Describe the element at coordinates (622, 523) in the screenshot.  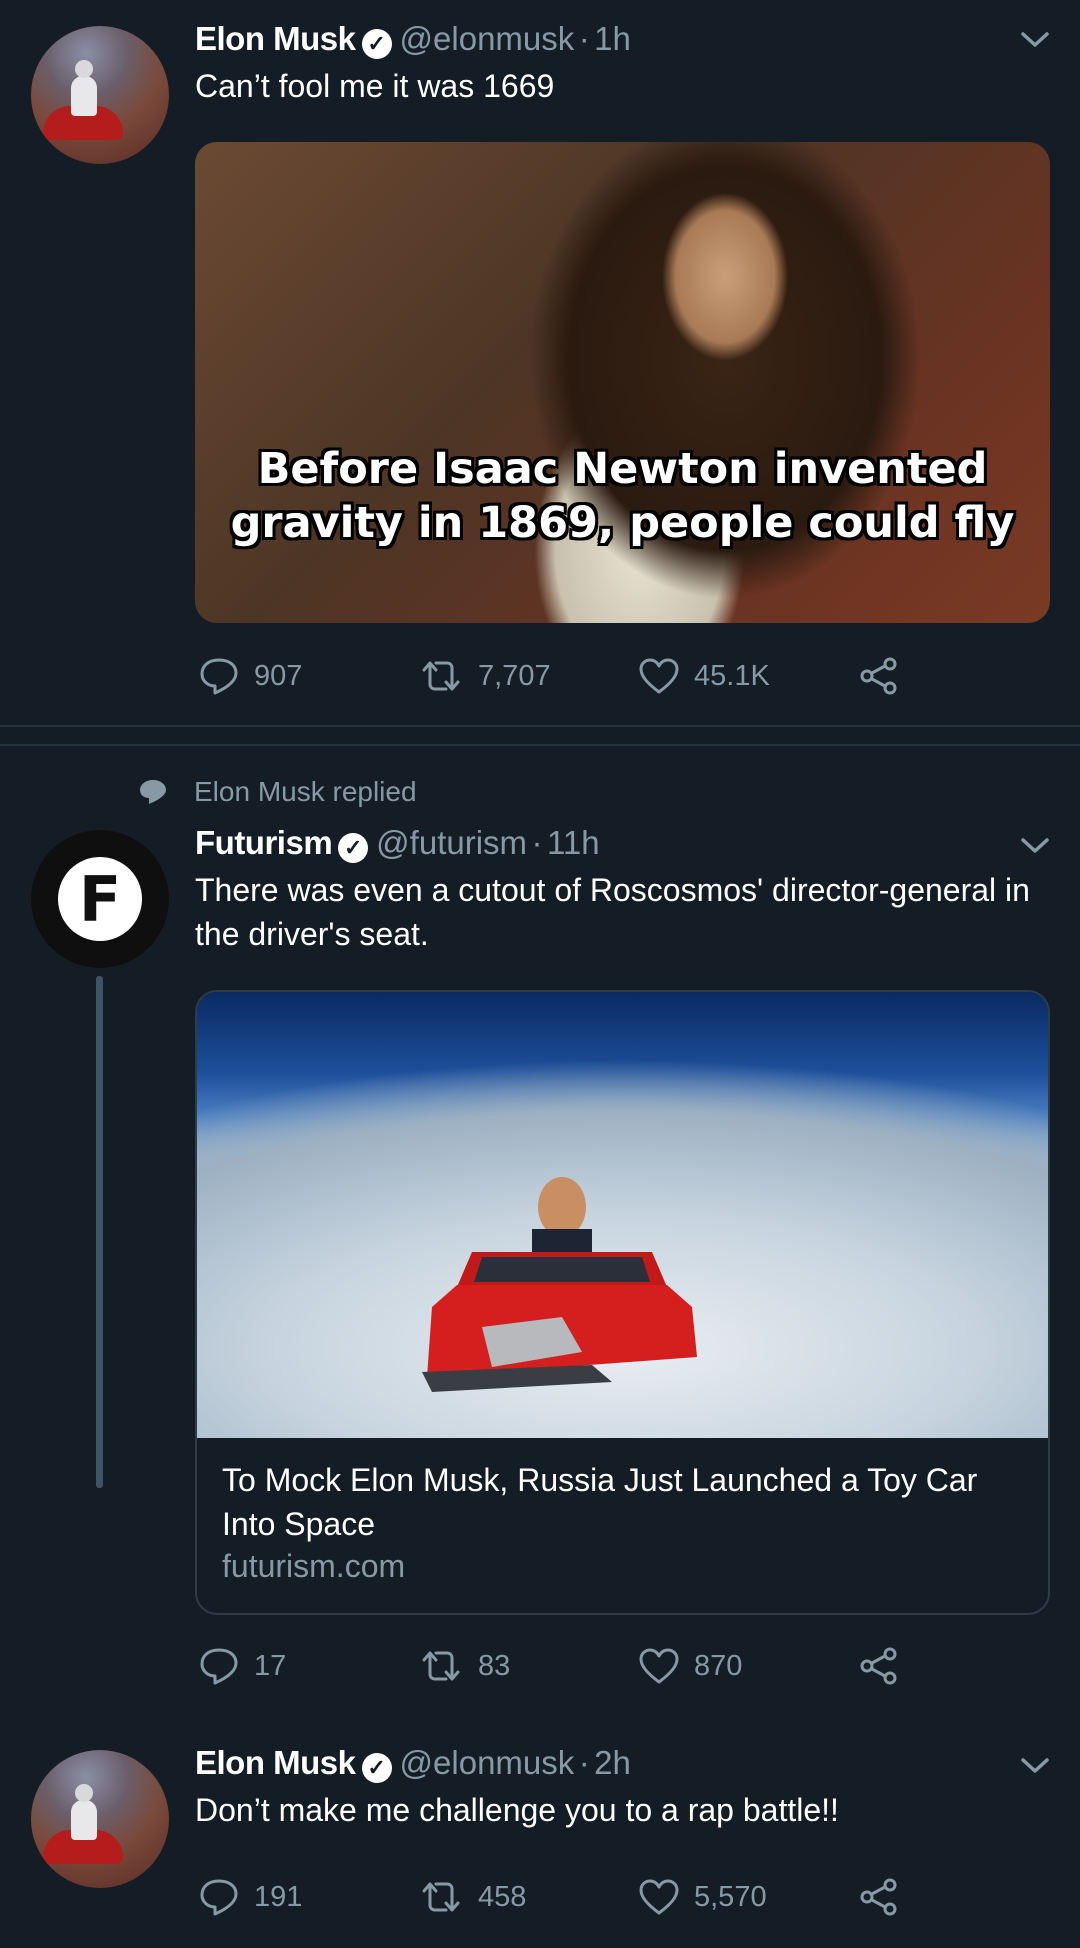
I see `meme-caption-line-2: gravity in 1869, people could fly` at that location.